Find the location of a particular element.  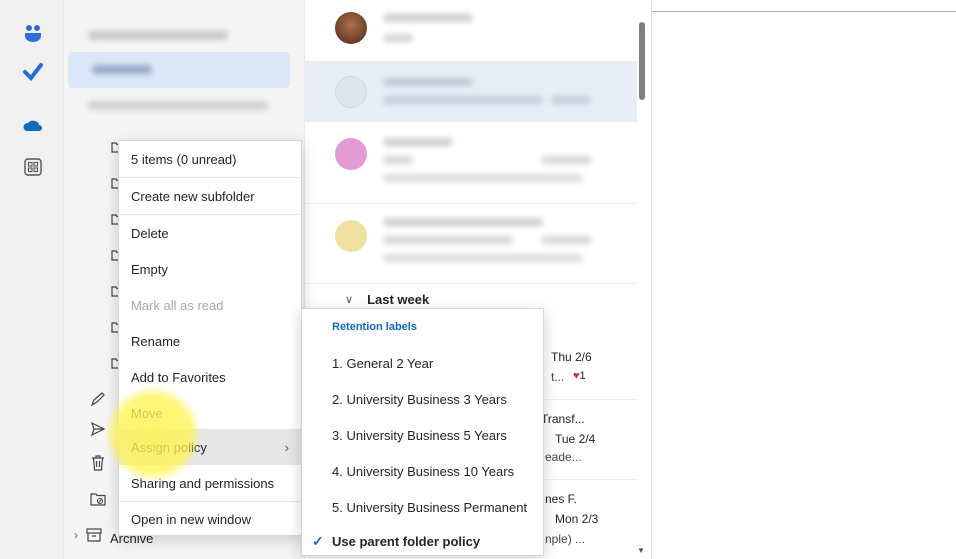

retention-option: 3. University Business 5 Years is located at coordinates (422, 435).